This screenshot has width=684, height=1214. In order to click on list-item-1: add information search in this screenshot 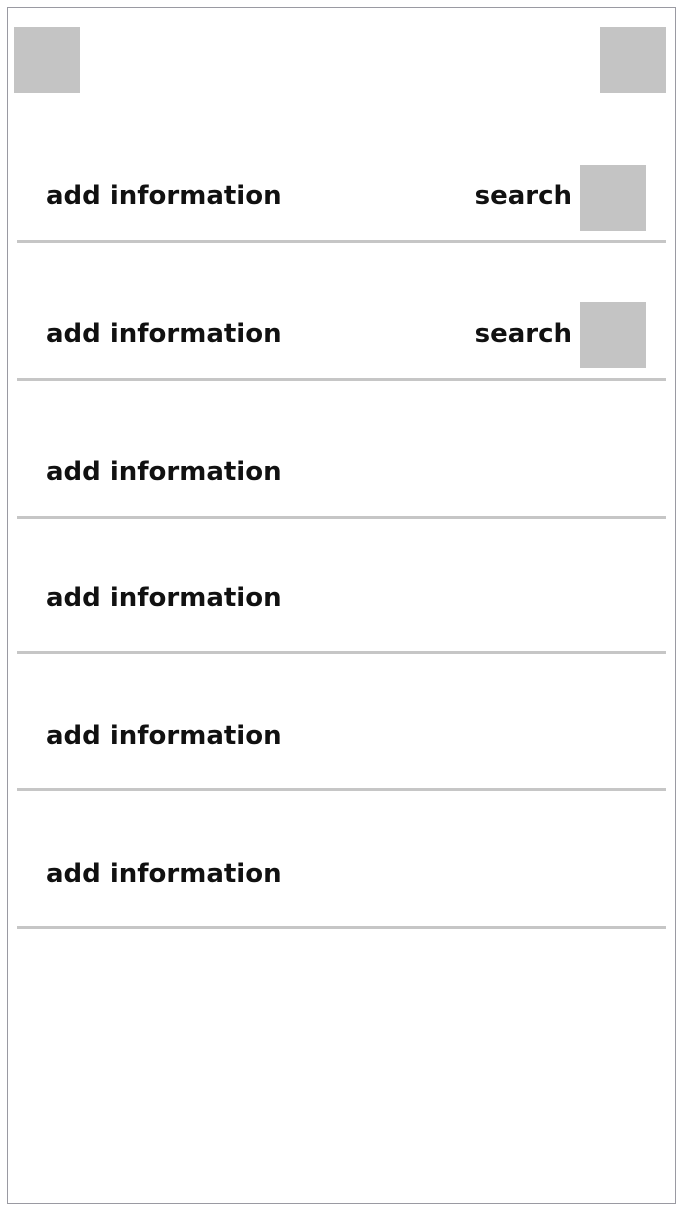, I will do `click(341, 196)`.